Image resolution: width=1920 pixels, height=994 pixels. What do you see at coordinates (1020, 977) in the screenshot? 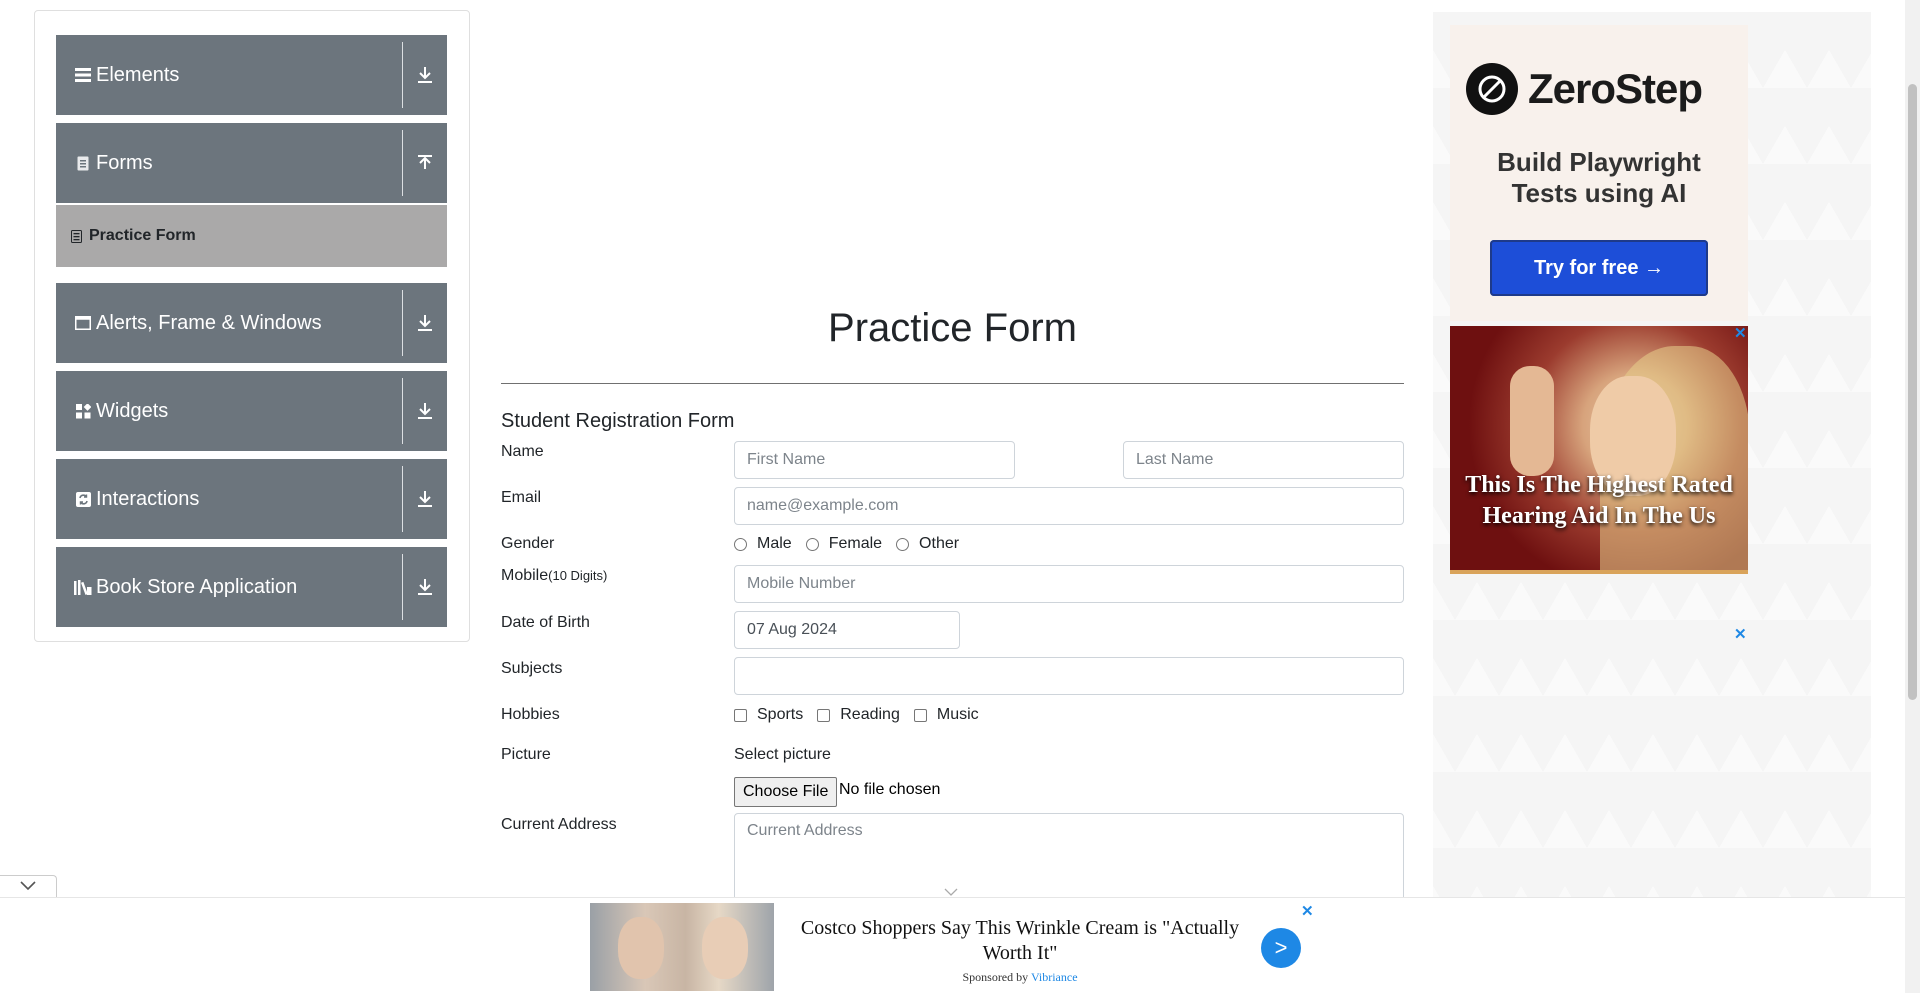
I see `ad-sponsor: Sponsored by Vibriance` at bounding box center [1020, 977].